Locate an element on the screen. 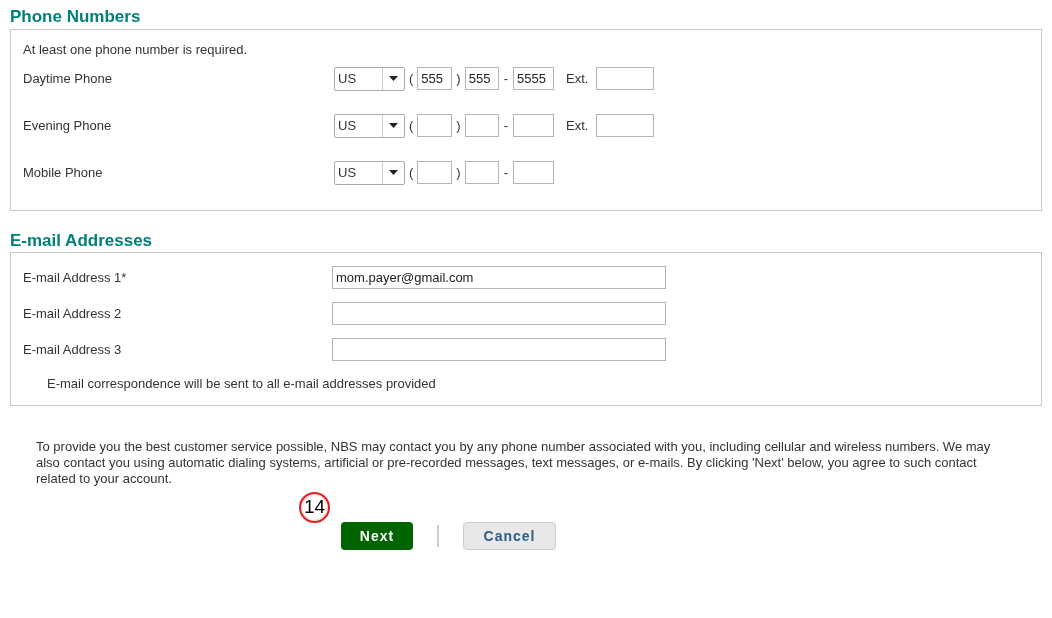  email-note: E-mail correspondence will be sent to all e-mail addresses provided is located at coordinates (242, 384).